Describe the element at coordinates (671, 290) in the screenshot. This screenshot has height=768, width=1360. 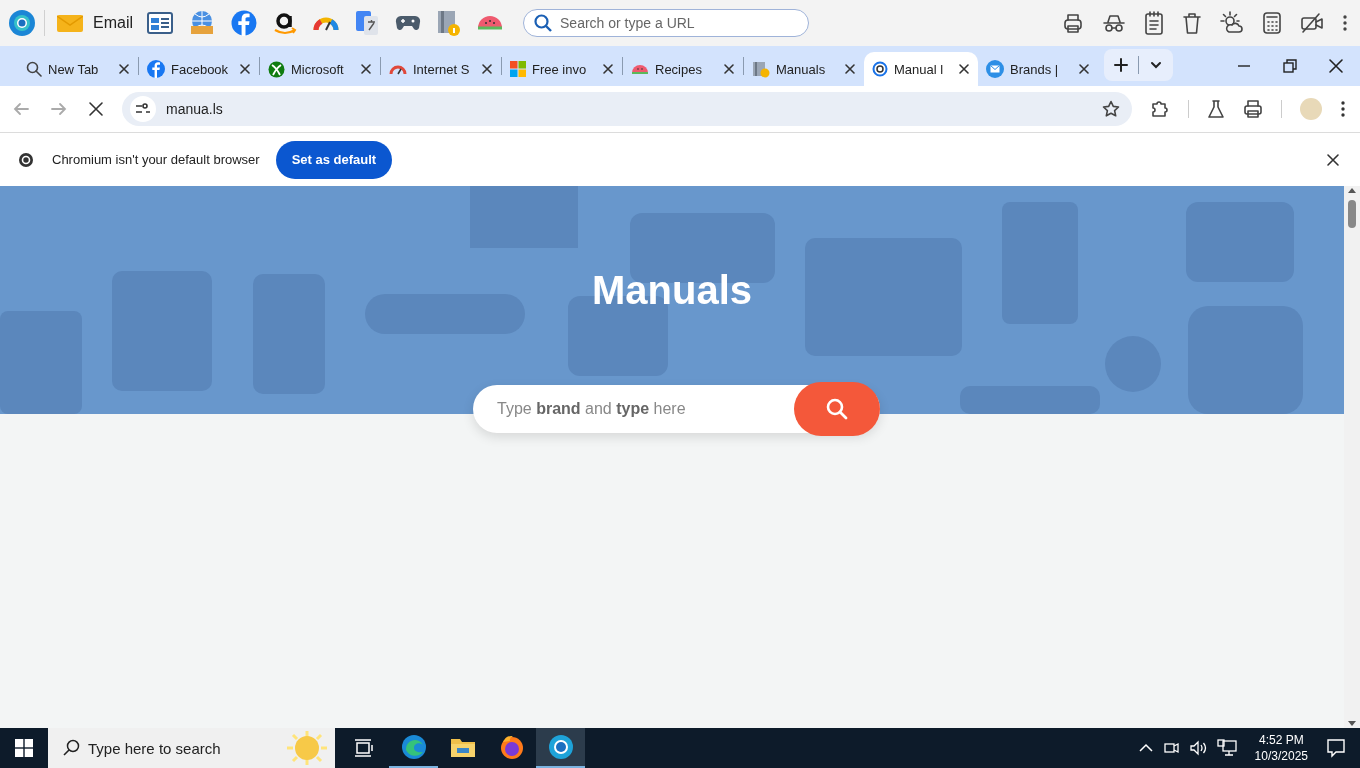
I see `page-title: Manuals` at that location.